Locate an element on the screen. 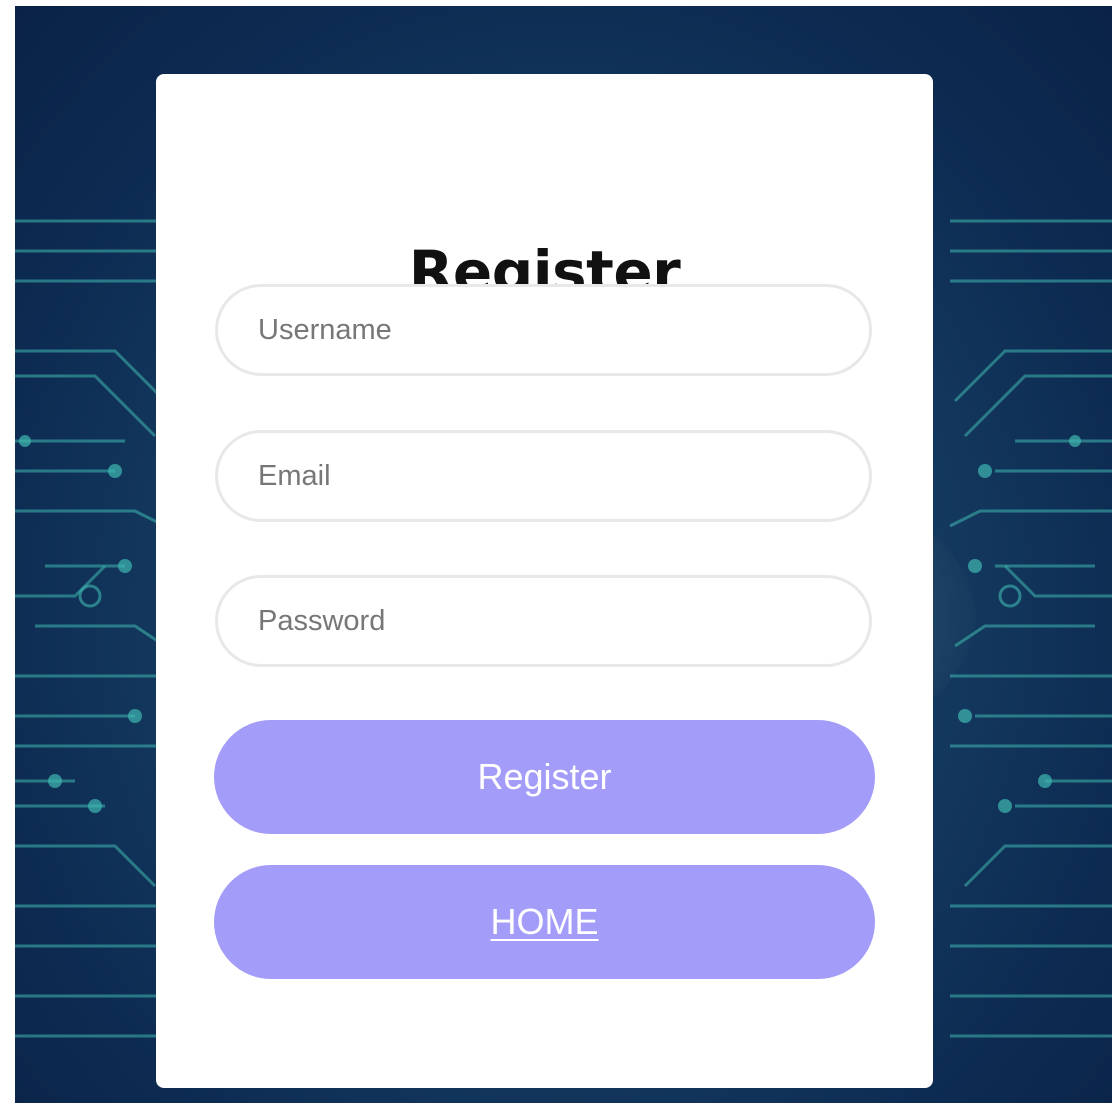  password-input is located at coordinates (543, 621).